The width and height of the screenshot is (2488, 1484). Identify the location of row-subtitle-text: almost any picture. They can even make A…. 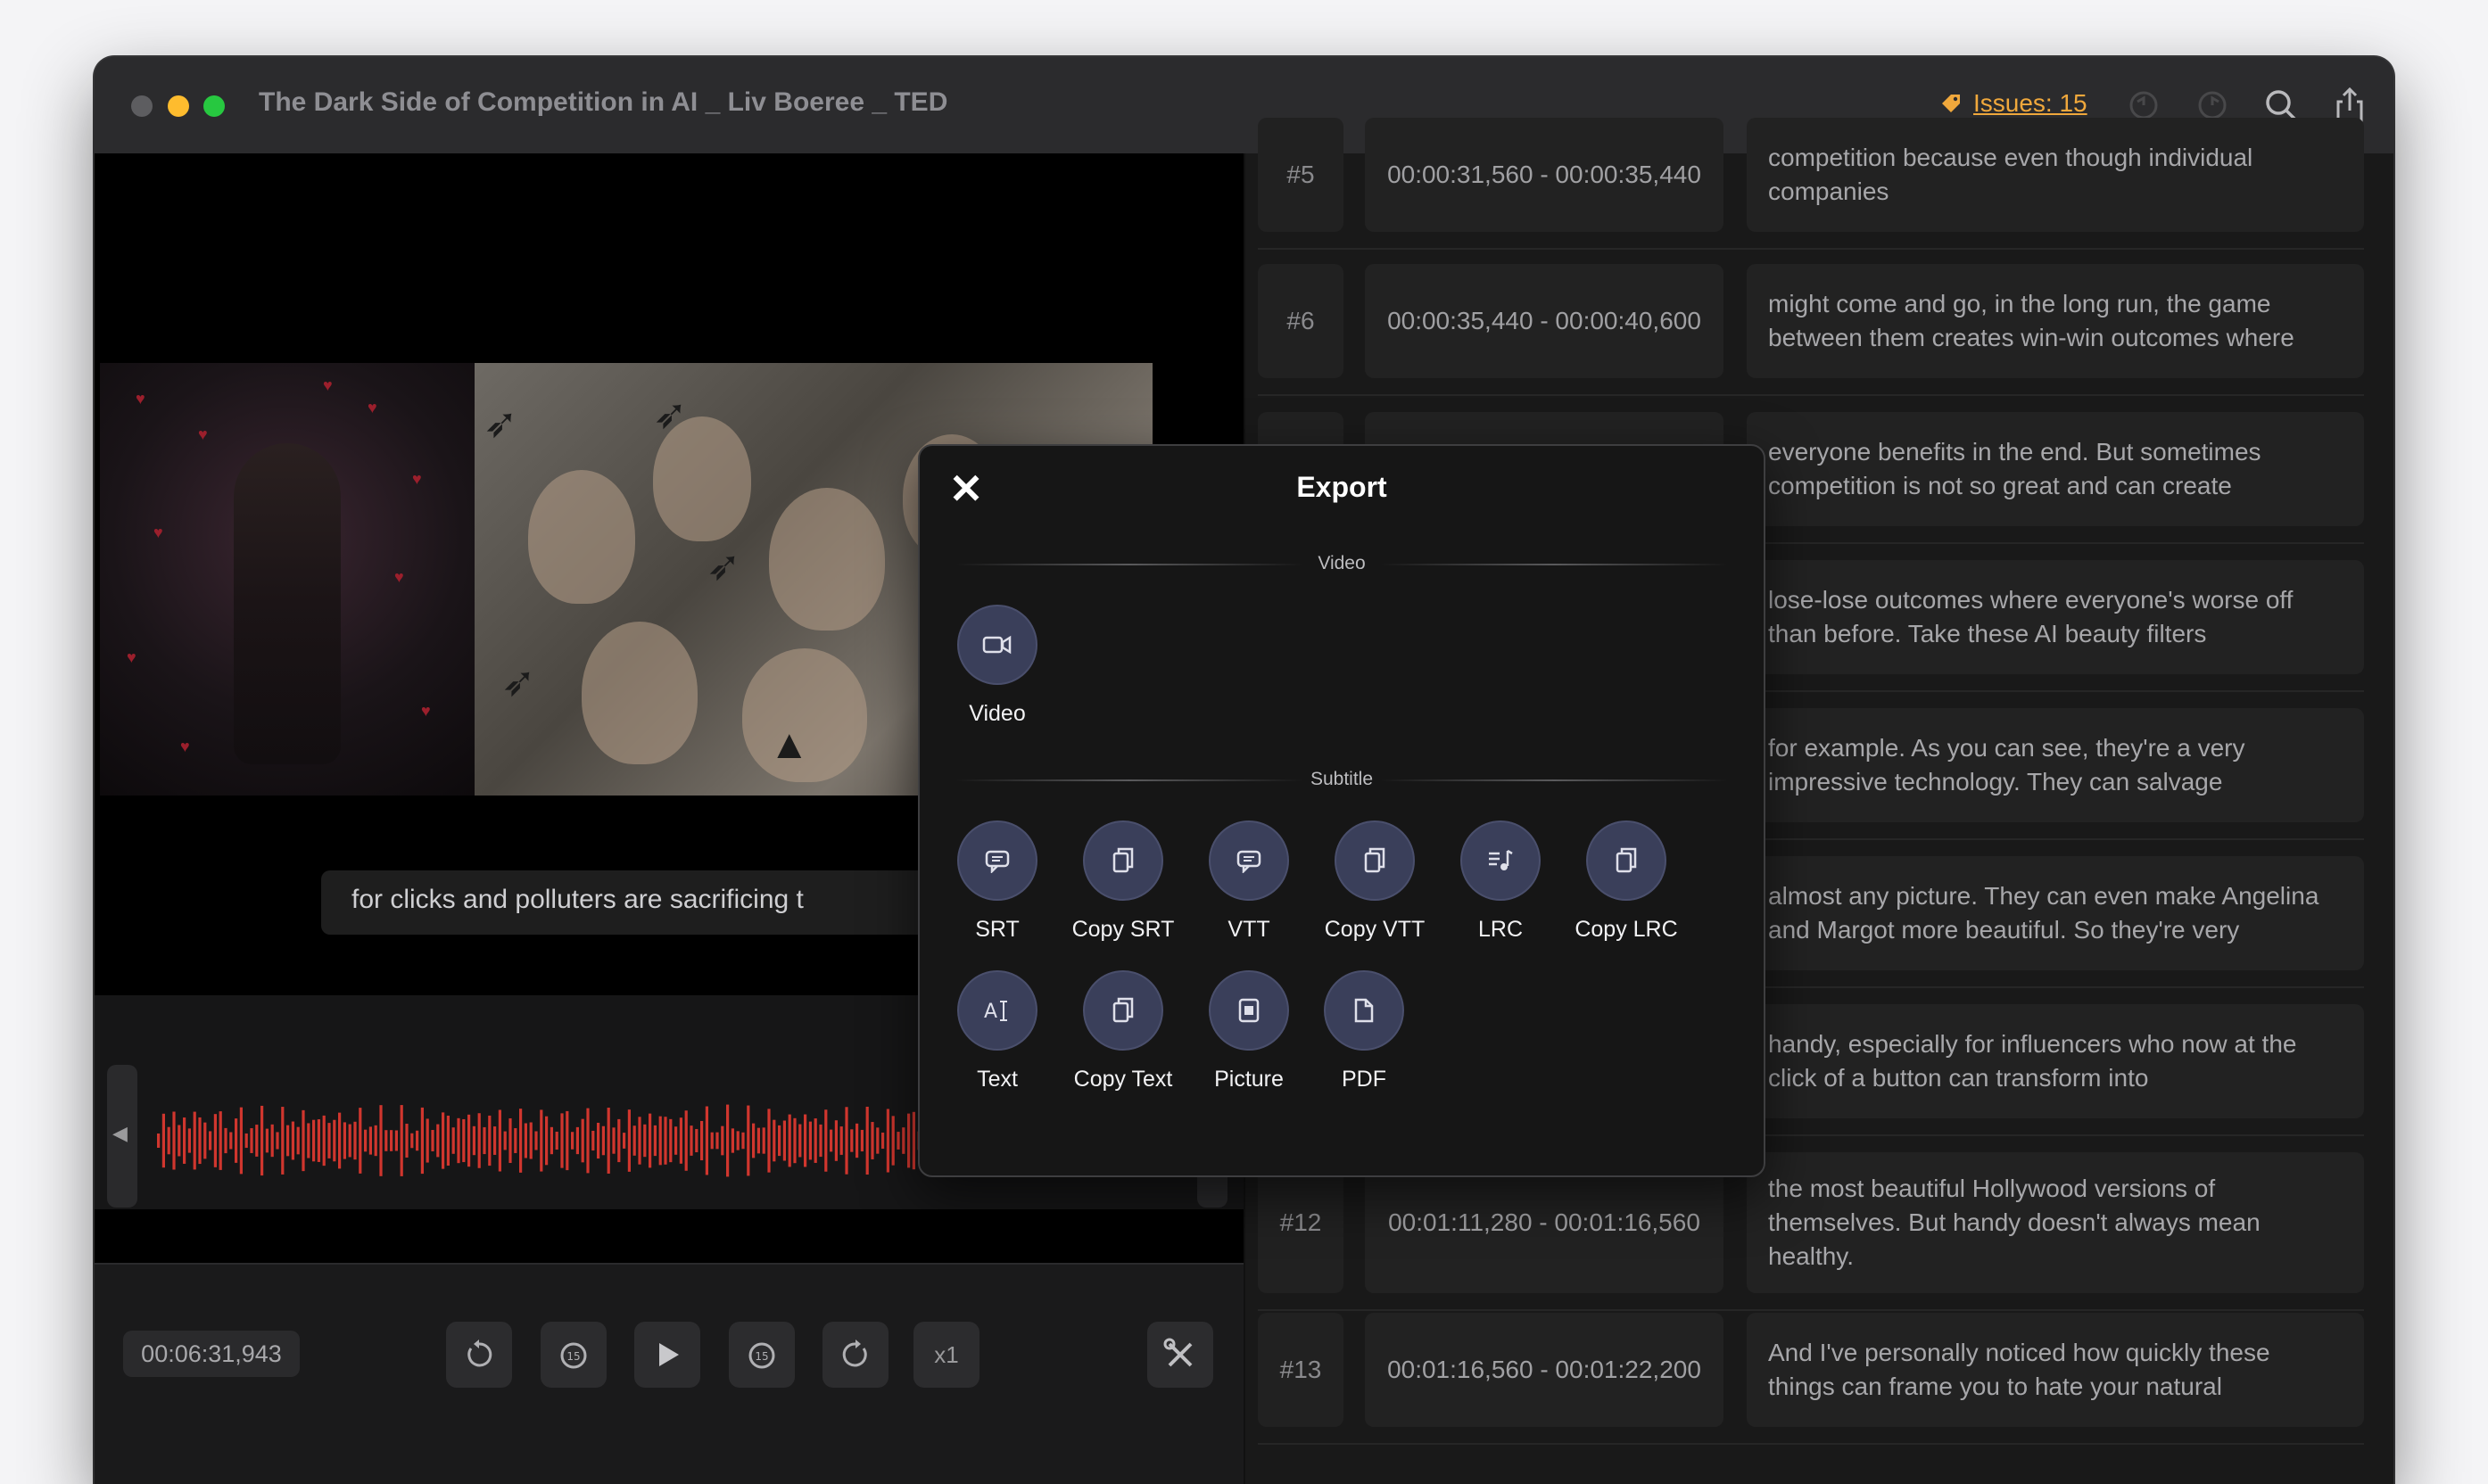
(2056, 913).